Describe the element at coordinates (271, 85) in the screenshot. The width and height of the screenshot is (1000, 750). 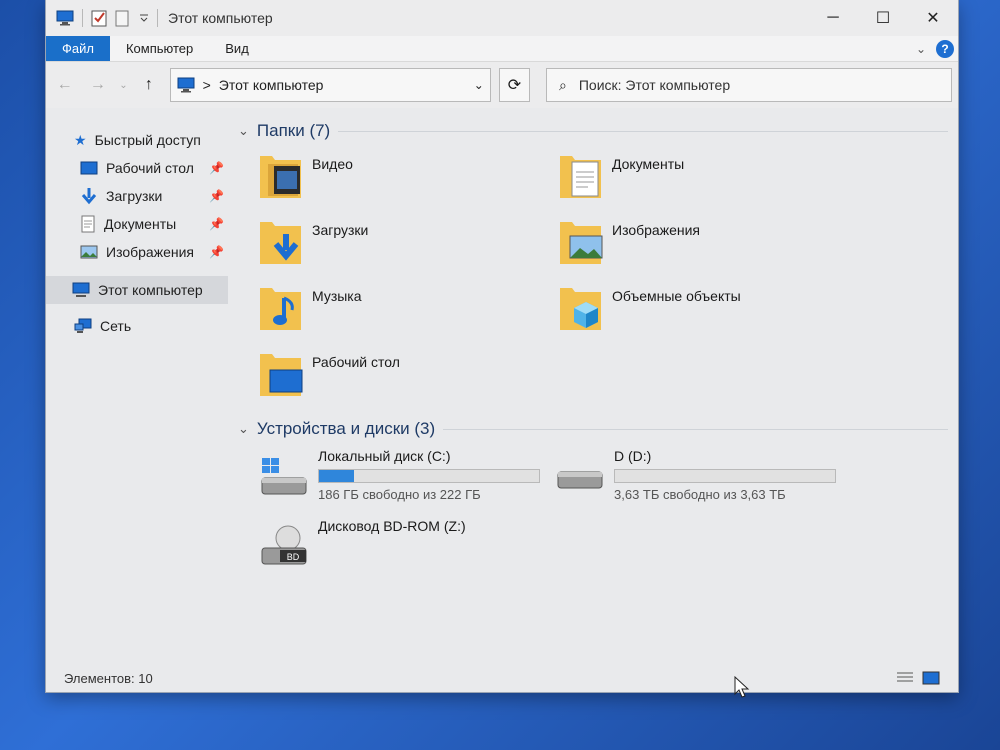
I see `breadcrumb-this-pc: Этот компьютер` at that location.